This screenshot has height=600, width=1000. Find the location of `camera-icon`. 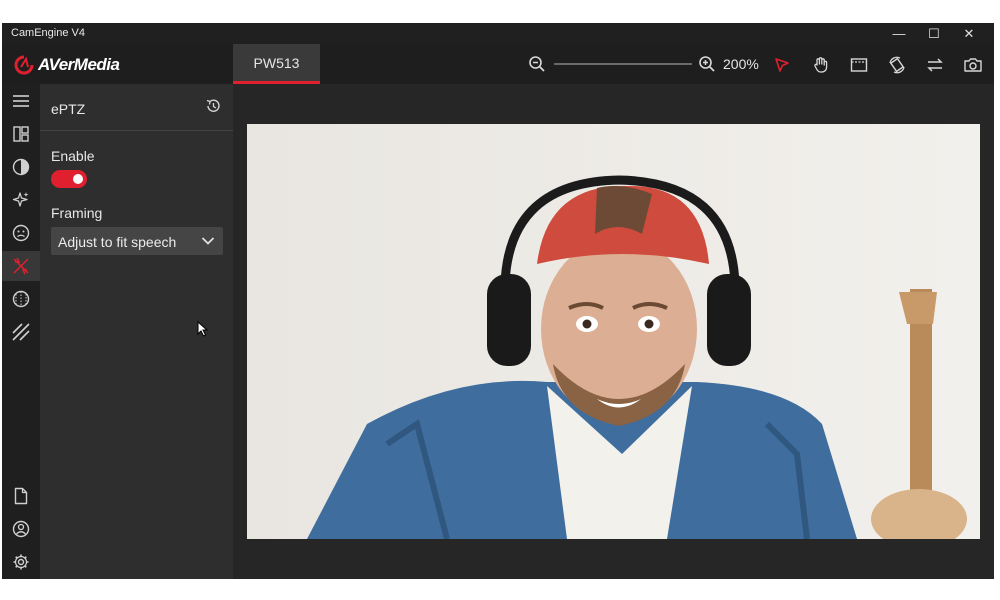

camera-icon is located at coordinates (973, 65).